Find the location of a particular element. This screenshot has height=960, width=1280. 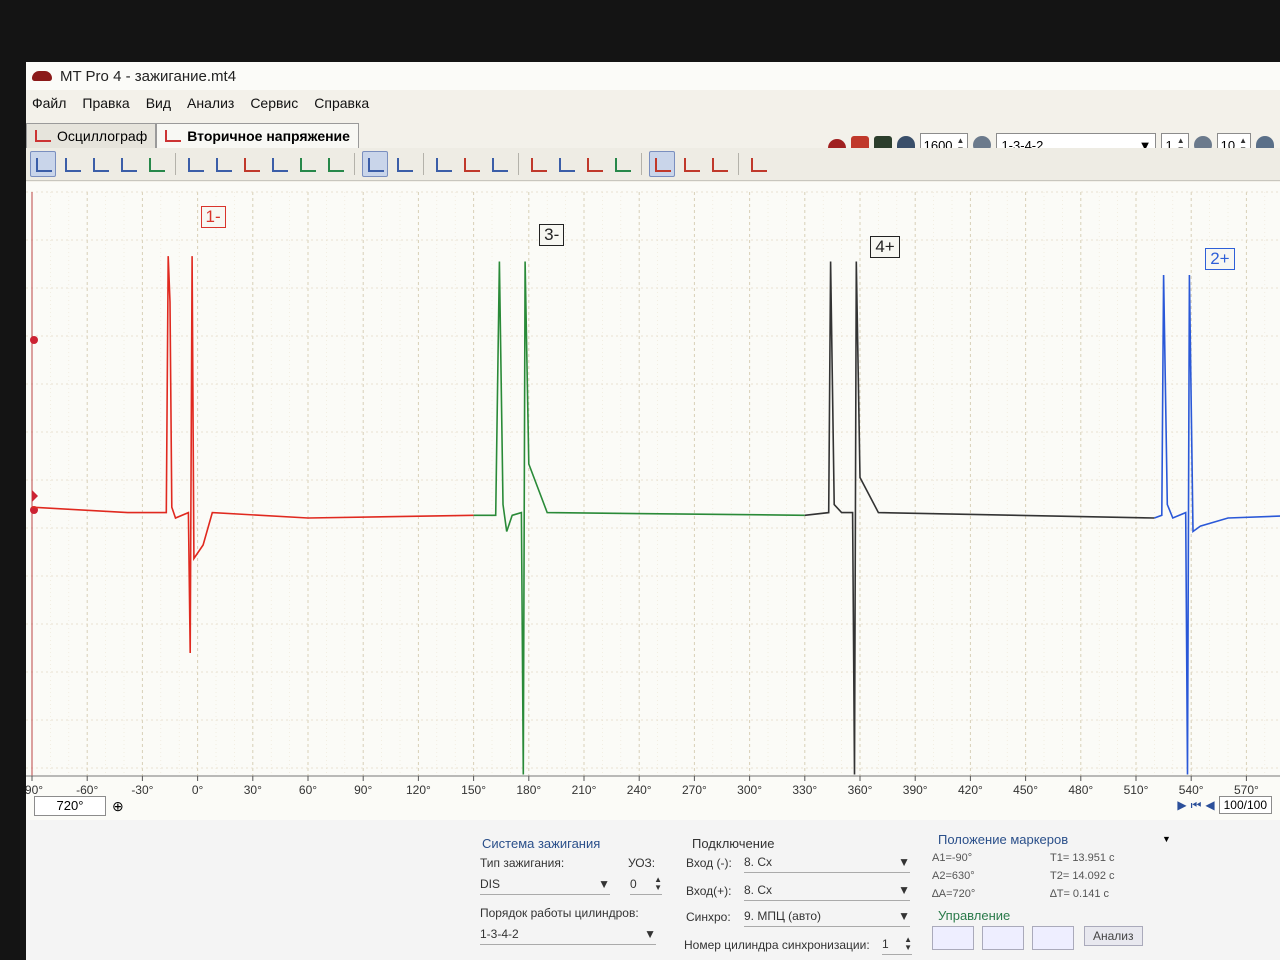

sync-cylinder-spinner: 1 ▲ ▼ is located at coordinates (897, 944).